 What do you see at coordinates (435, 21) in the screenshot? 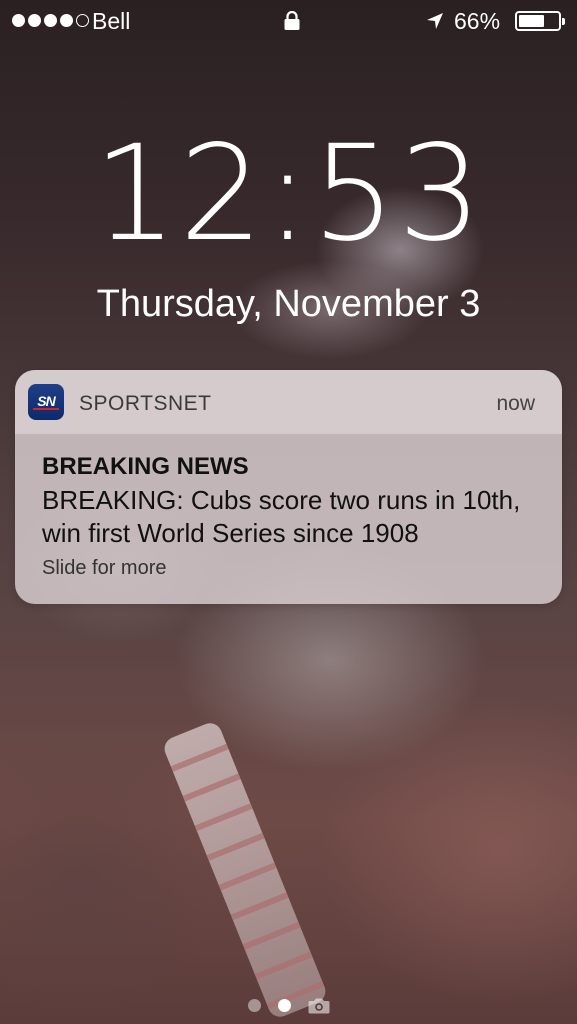
I see `location-arrow-icon` at bounding box center [435, 21].